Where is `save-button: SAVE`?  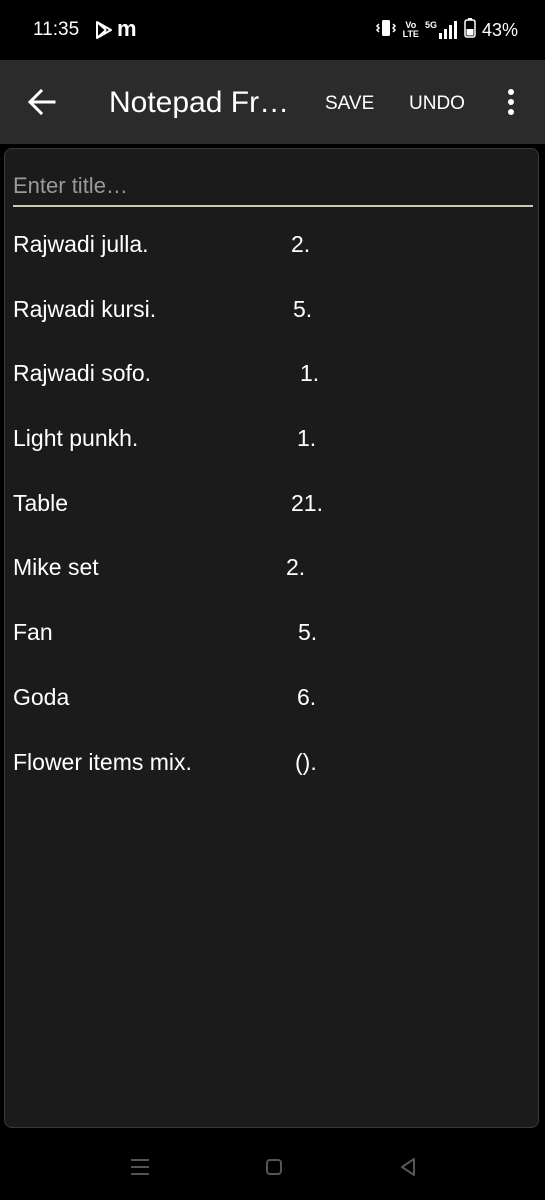 save-button: SAVE is located at coordinates (349, 104).